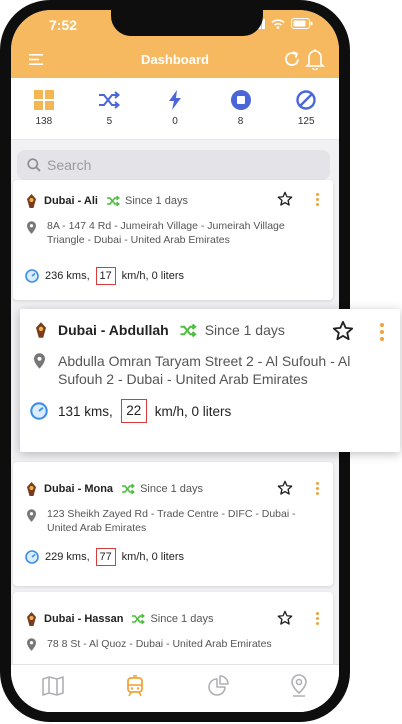  I want to click on chart-icon, so click(218, 685).